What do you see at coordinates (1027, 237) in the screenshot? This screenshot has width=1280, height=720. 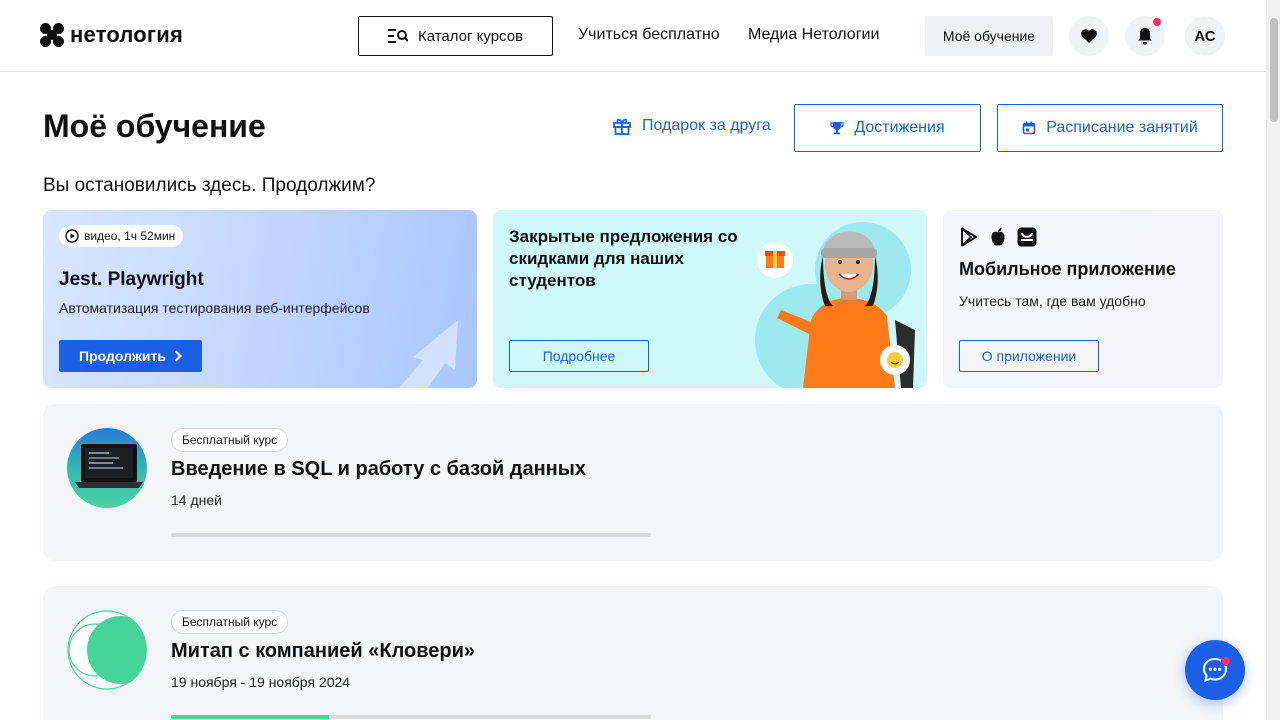 I see `huawei-appgallery-icon` at bounding box center [1027, 237].